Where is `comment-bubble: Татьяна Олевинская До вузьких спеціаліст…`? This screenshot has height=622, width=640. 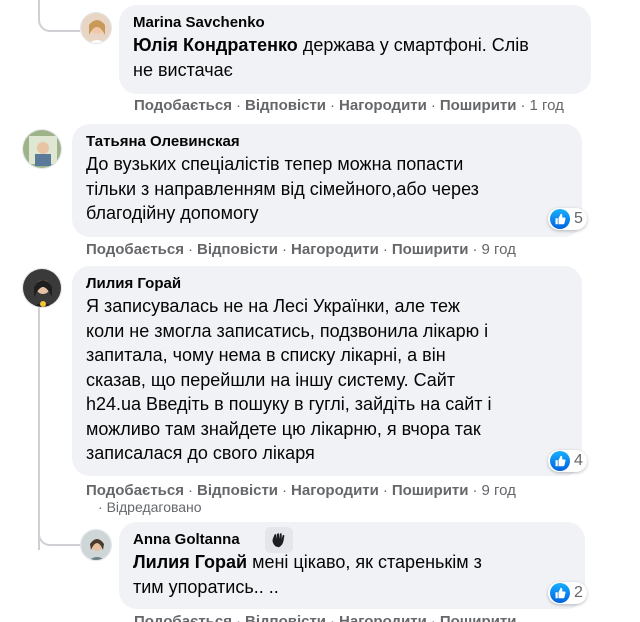
comment-bubble: Татьяна Олевинская До вузьких спеціаліст… is located at coordinates (327, 180).